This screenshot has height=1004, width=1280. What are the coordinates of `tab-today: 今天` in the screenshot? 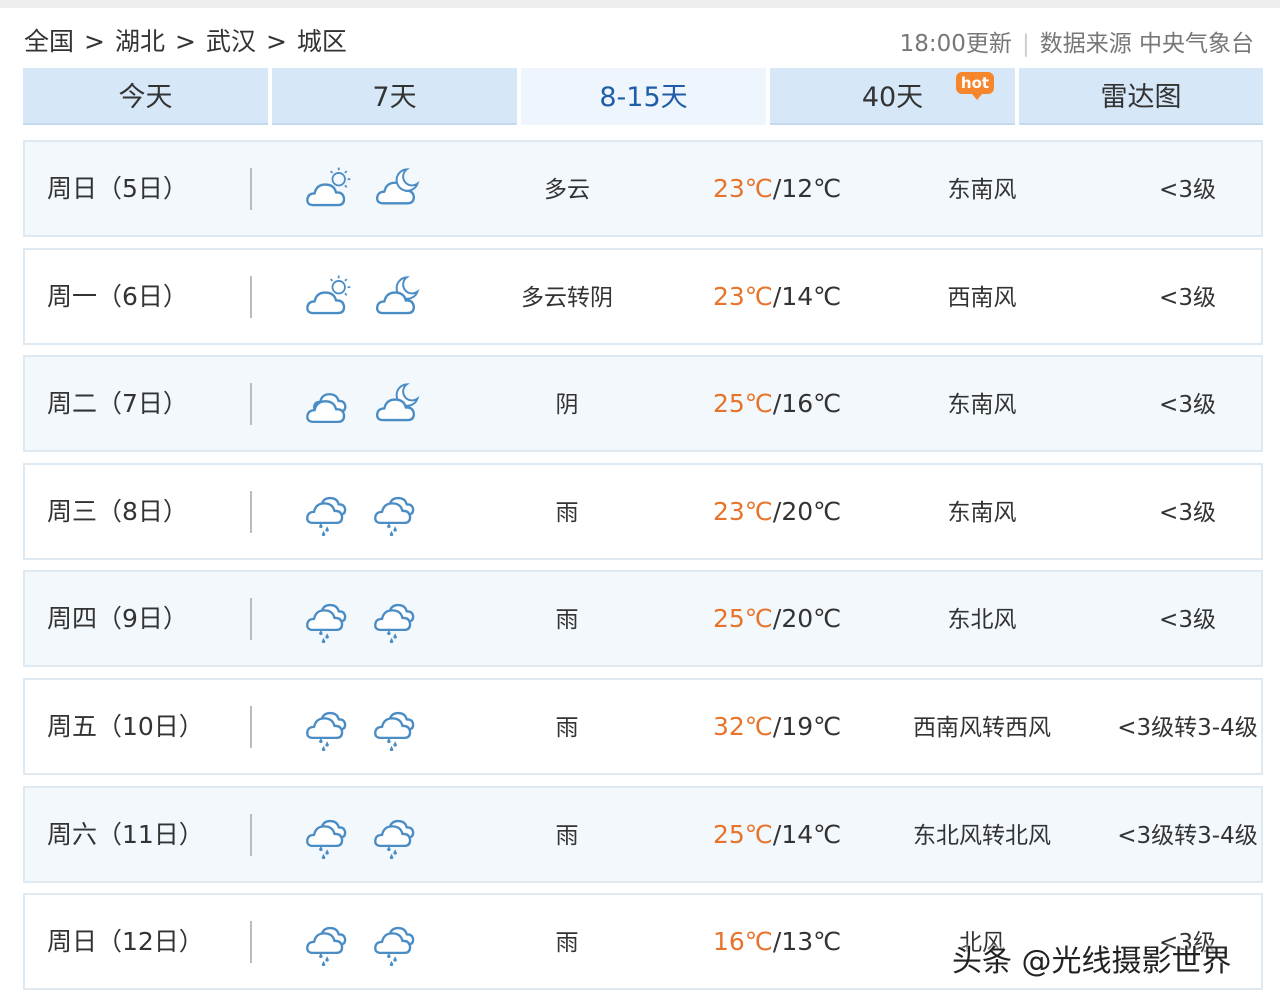 It's located at (145, 96).